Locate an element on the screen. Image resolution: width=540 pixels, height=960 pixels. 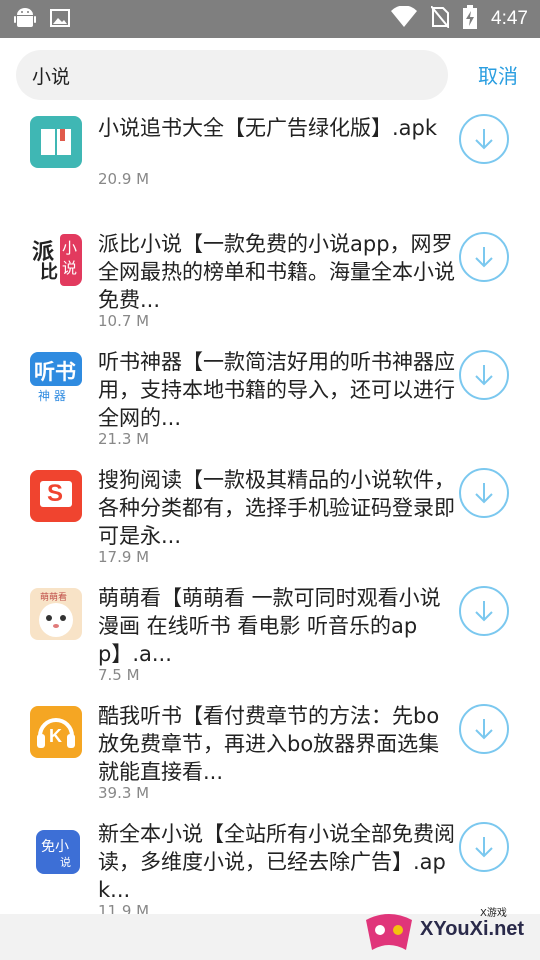
file-size: 17.9 M is located at coordinates (124, 557).